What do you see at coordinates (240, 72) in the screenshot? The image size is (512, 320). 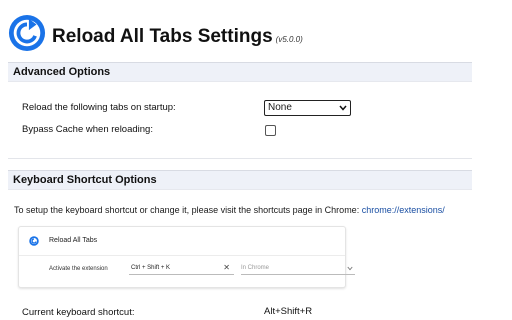 I see `advanced-options-header: Advanced Options` at bounding box center [240, 72].